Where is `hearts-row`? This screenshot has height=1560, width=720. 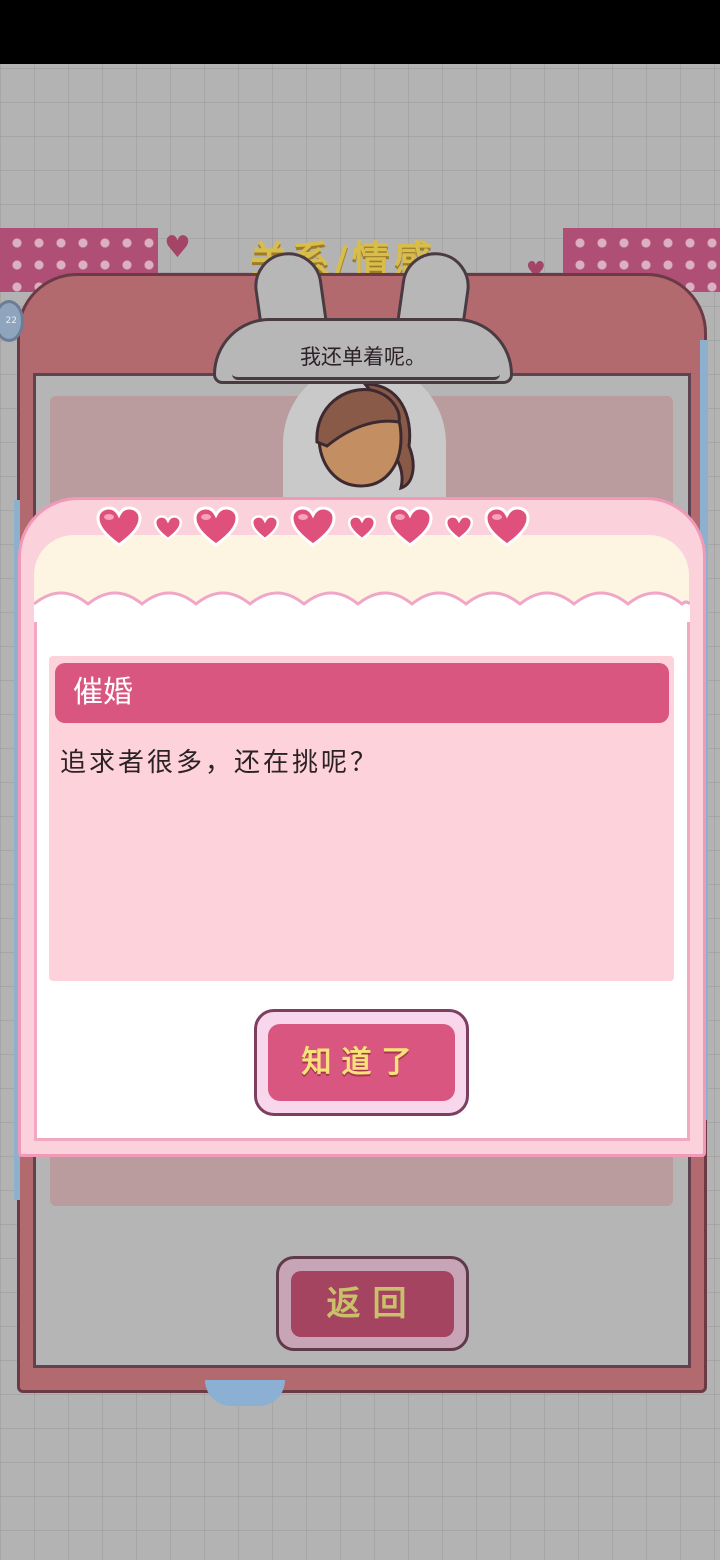 hearts-row is located at coordinates (316, 528).